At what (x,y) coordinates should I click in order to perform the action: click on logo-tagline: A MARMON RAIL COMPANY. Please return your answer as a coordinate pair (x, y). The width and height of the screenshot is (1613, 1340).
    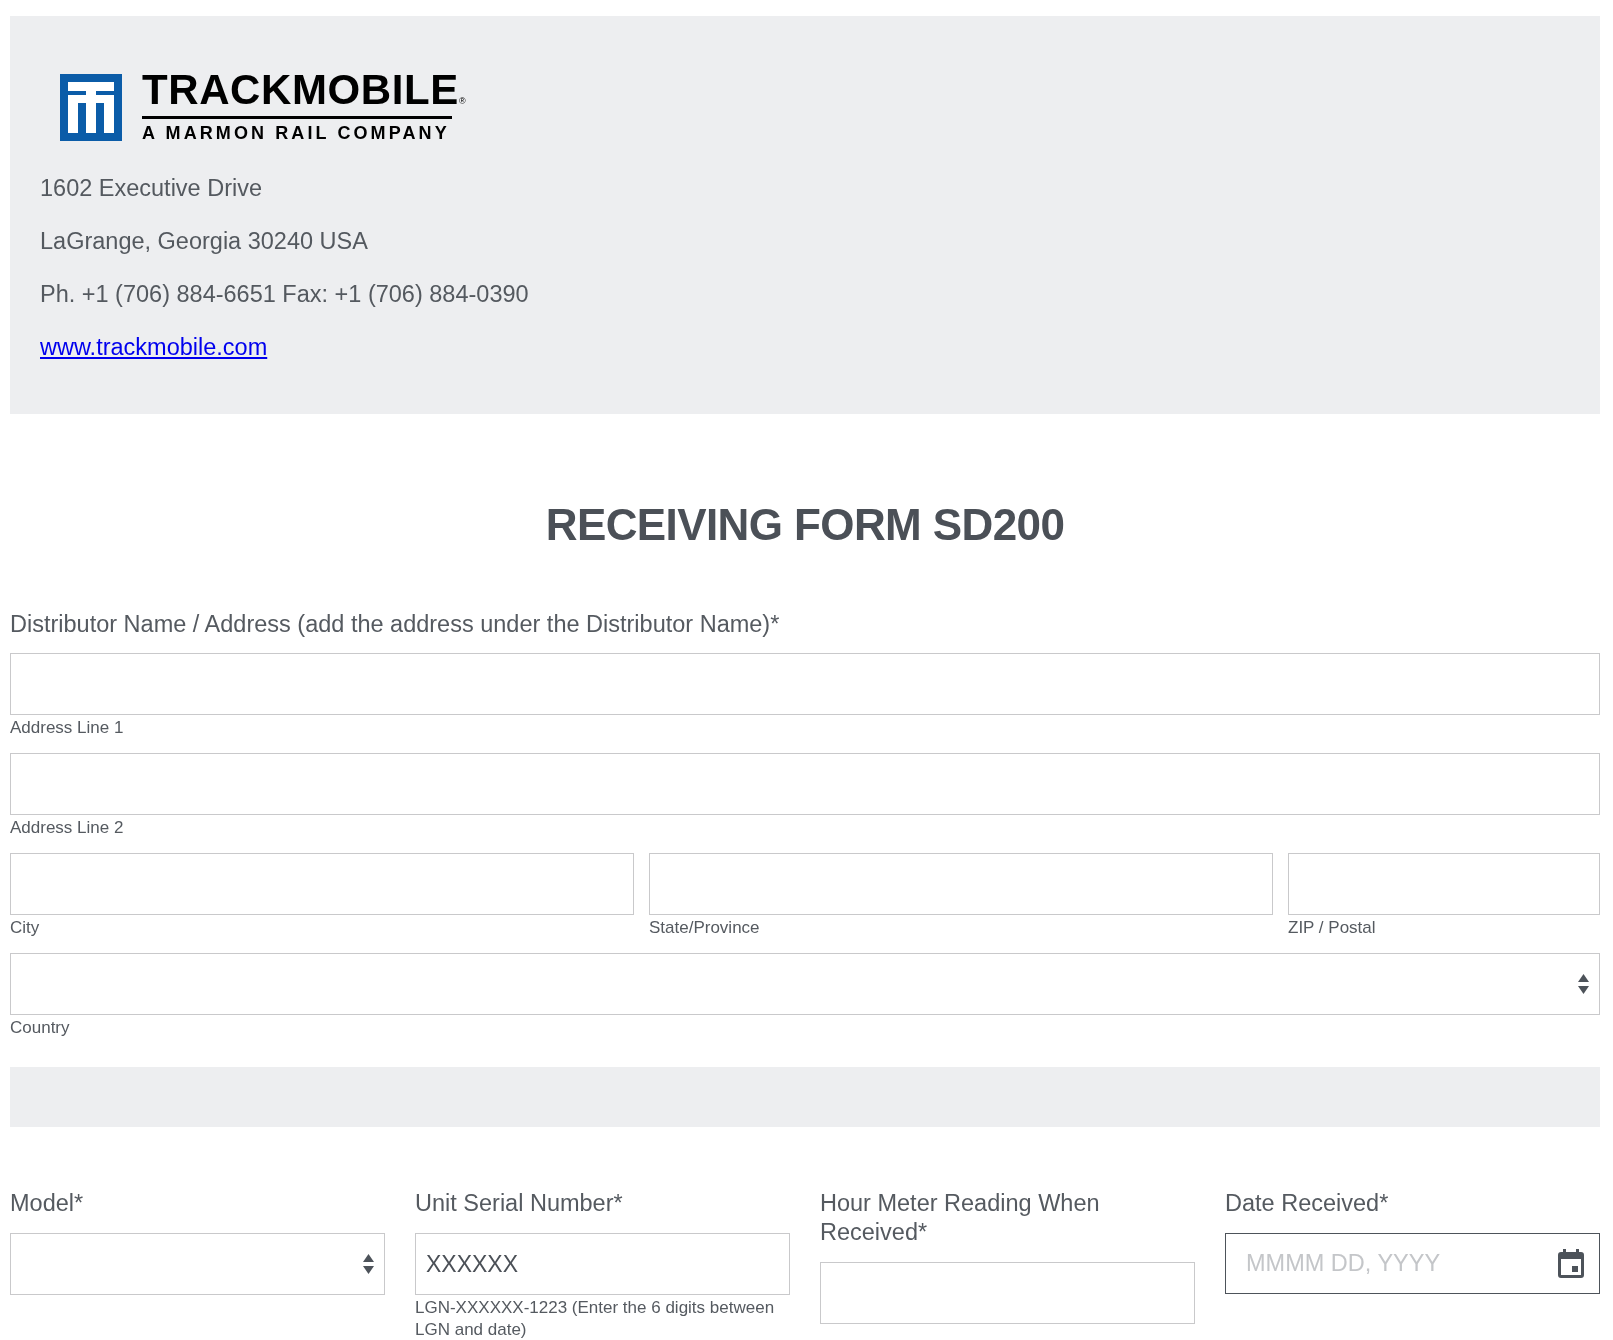
    Looking at the image, I should click on (296, 133).